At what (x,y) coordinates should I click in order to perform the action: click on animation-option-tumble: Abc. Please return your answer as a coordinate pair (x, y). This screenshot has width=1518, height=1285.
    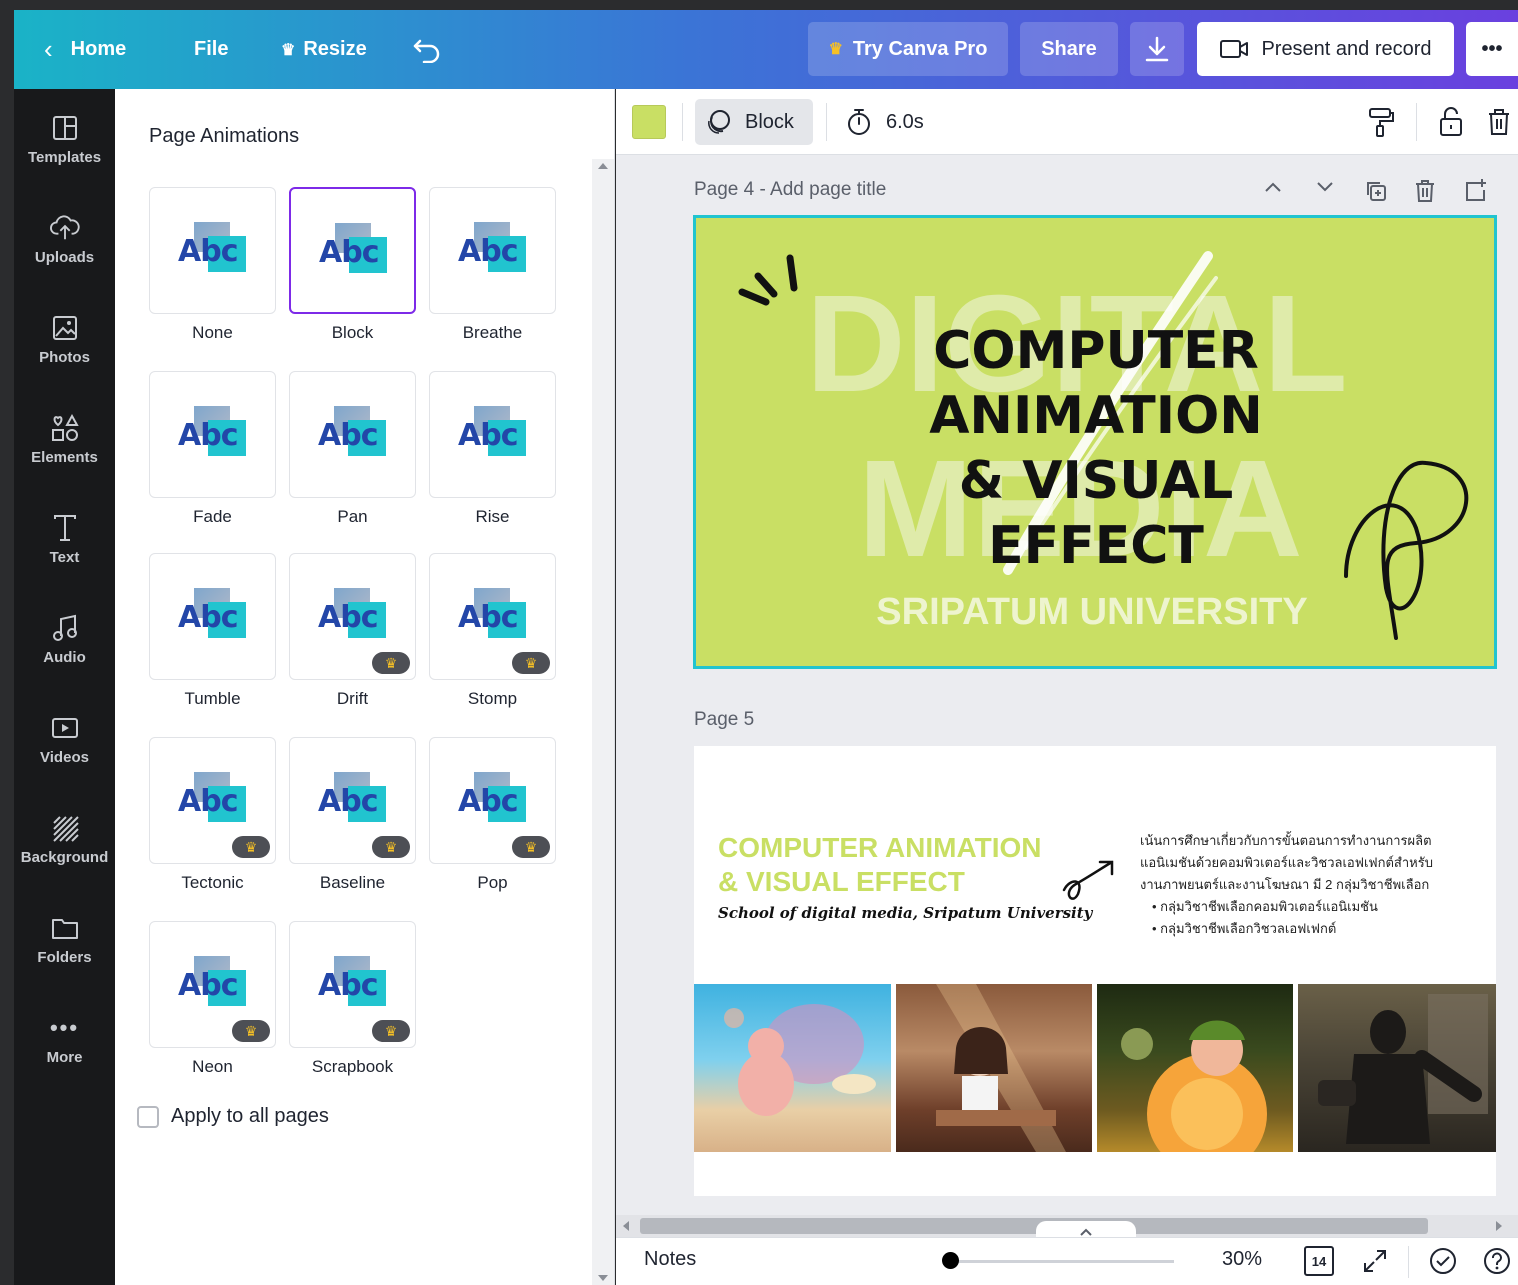
    Looking at the image, I should click on (212, 616).